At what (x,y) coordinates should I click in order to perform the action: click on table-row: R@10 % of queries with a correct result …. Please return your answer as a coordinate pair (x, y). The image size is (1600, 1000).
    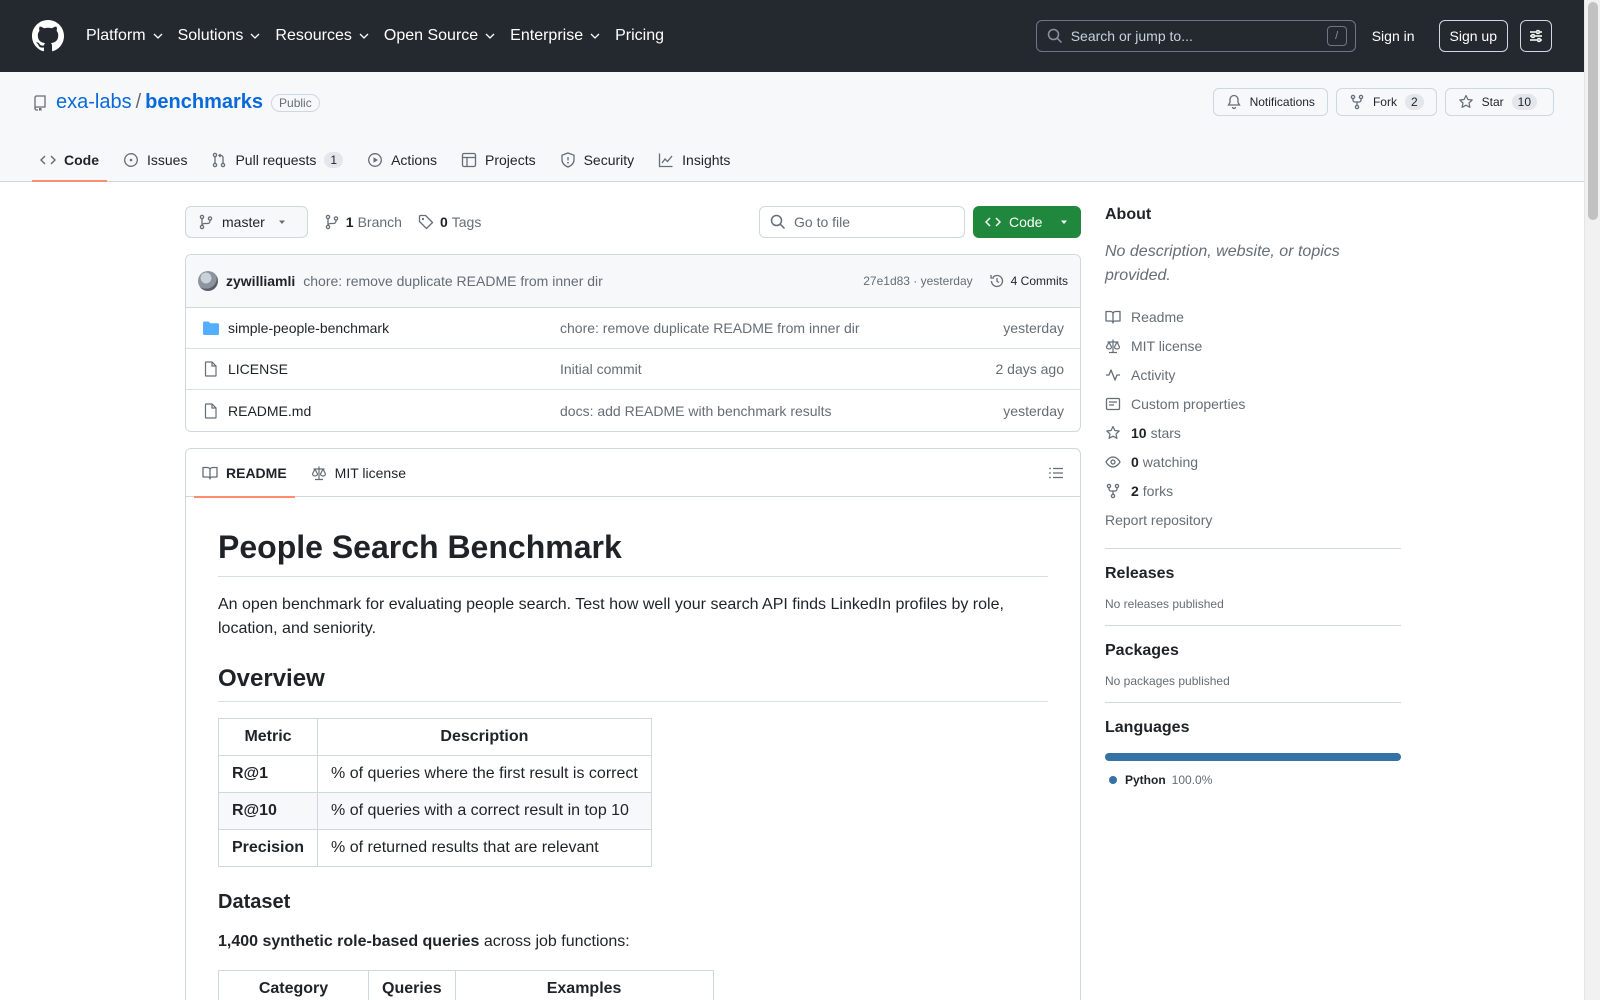
    Looking at the image, I should click on (434, 811).